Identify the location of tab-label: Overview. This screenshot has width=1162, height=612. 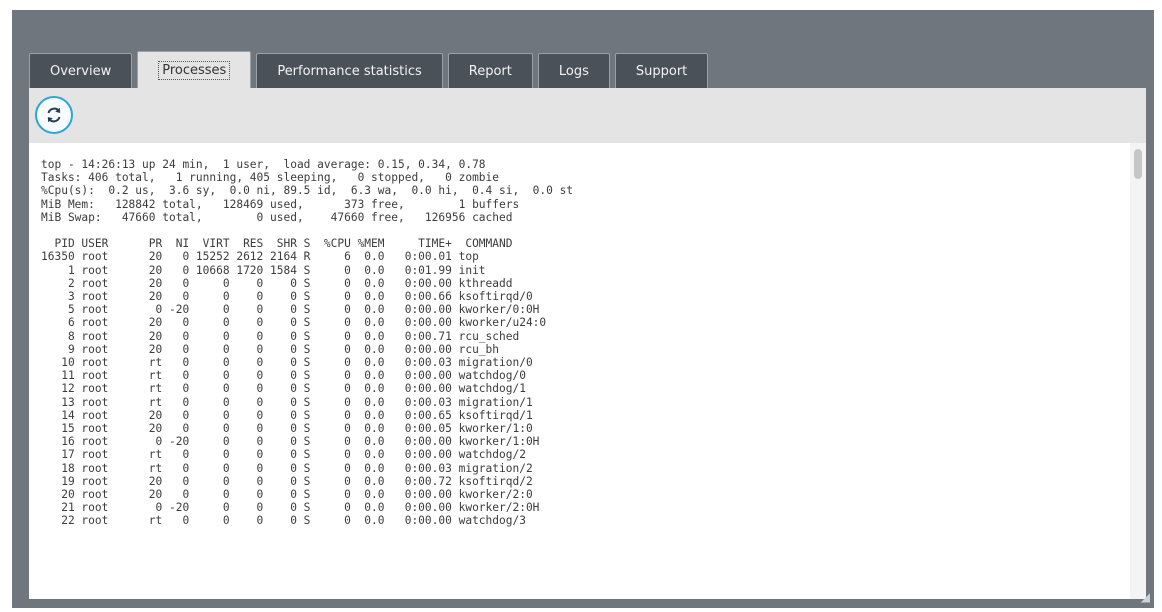
(81, 71).